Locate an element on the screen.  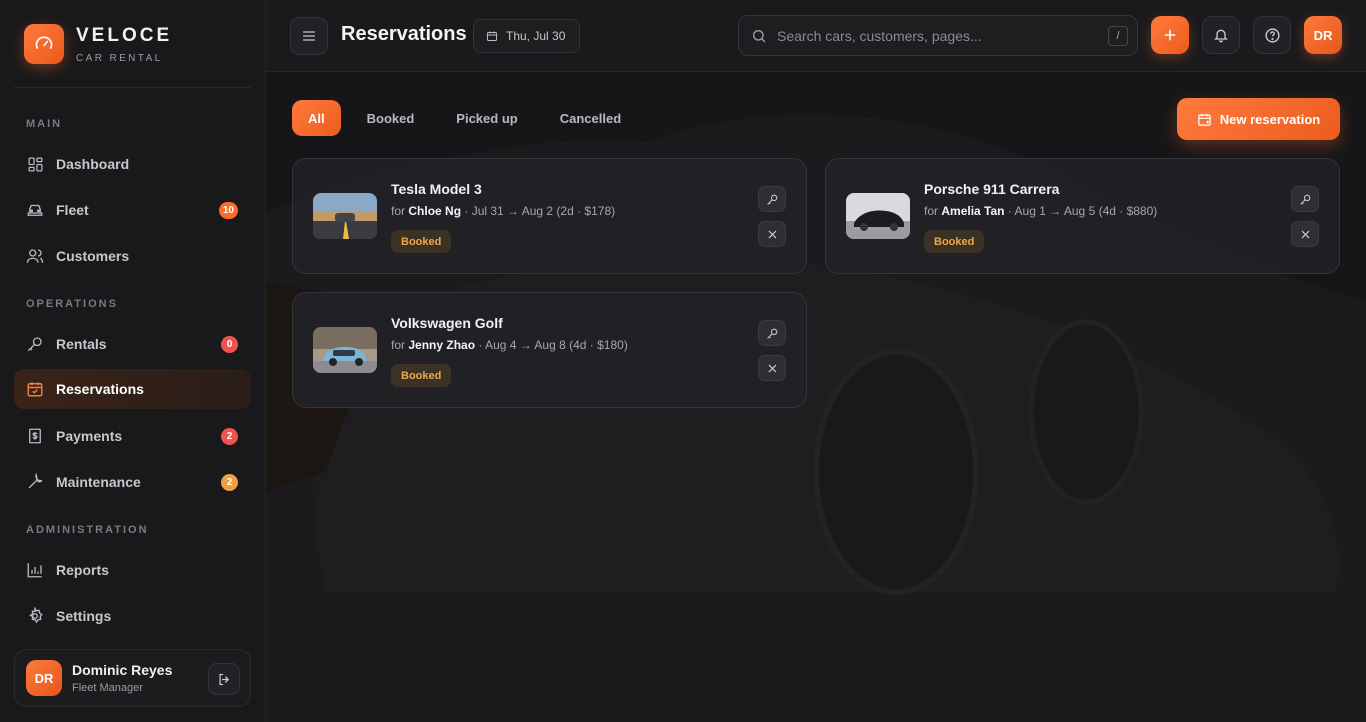
customer-name: Amelia Tan is located at coordinates (972, 211).